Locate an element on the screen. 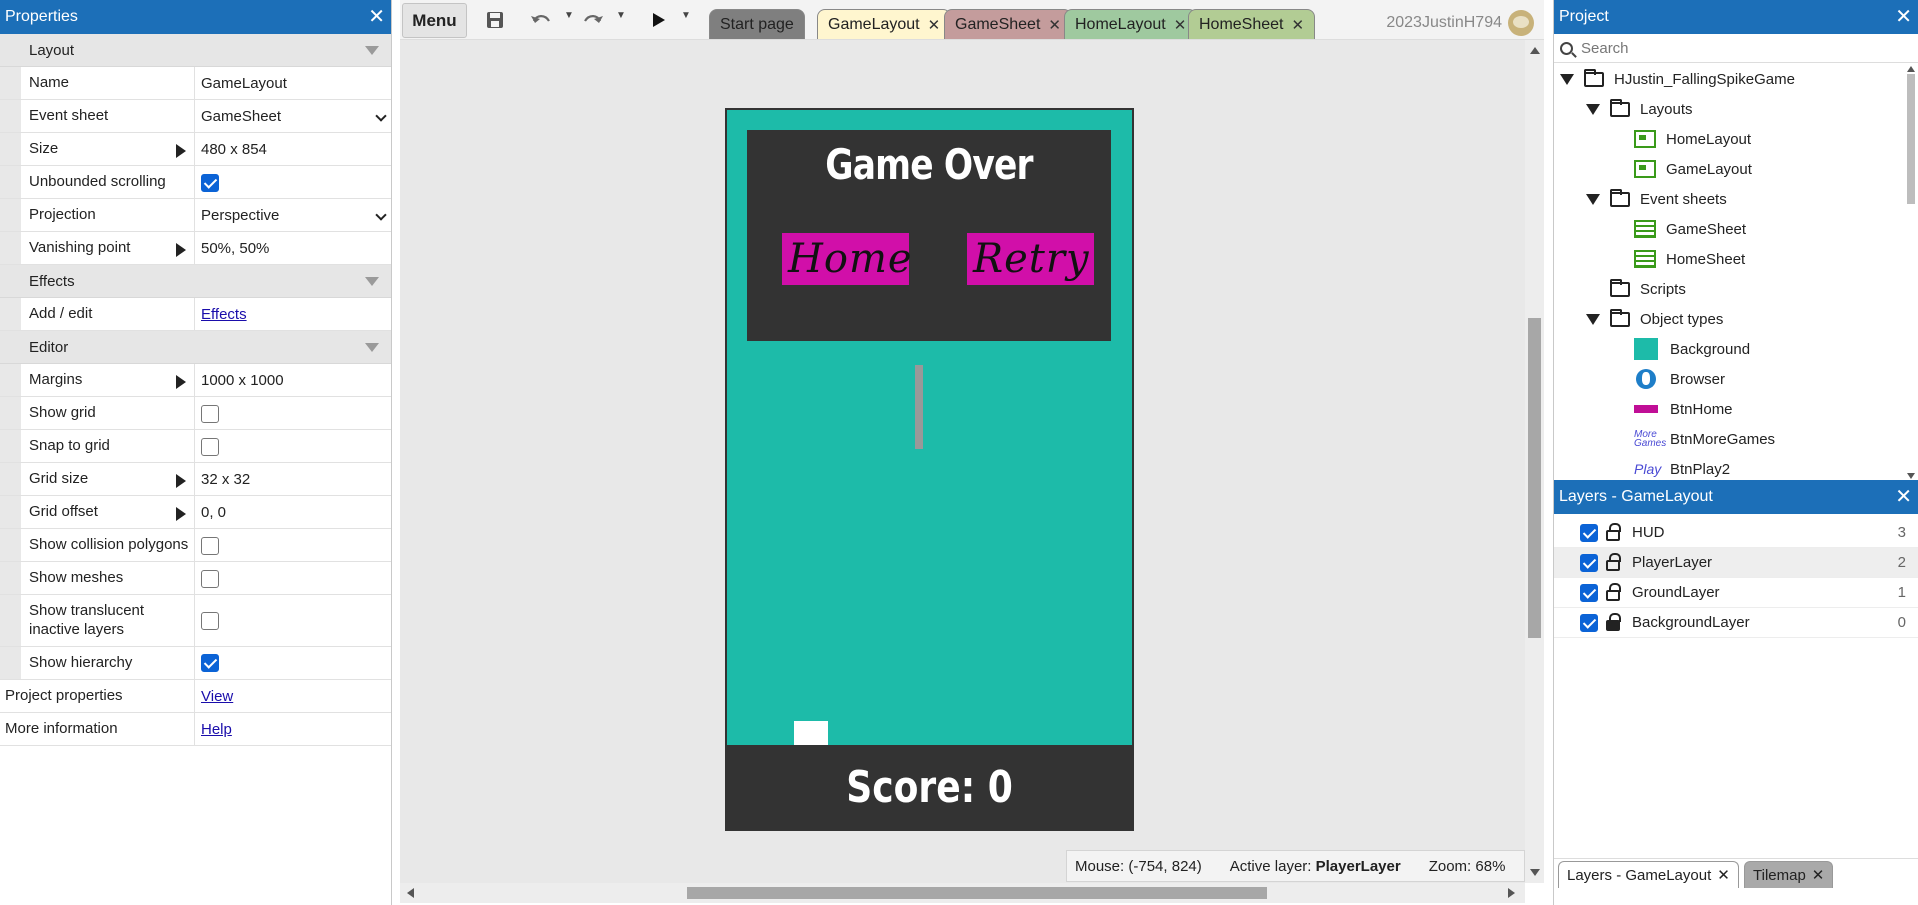 The height and width of the screenshot is (905, 1918). layer-row-playerlayer: PlayerLayer 2 is located at coordinates (1736, 563).